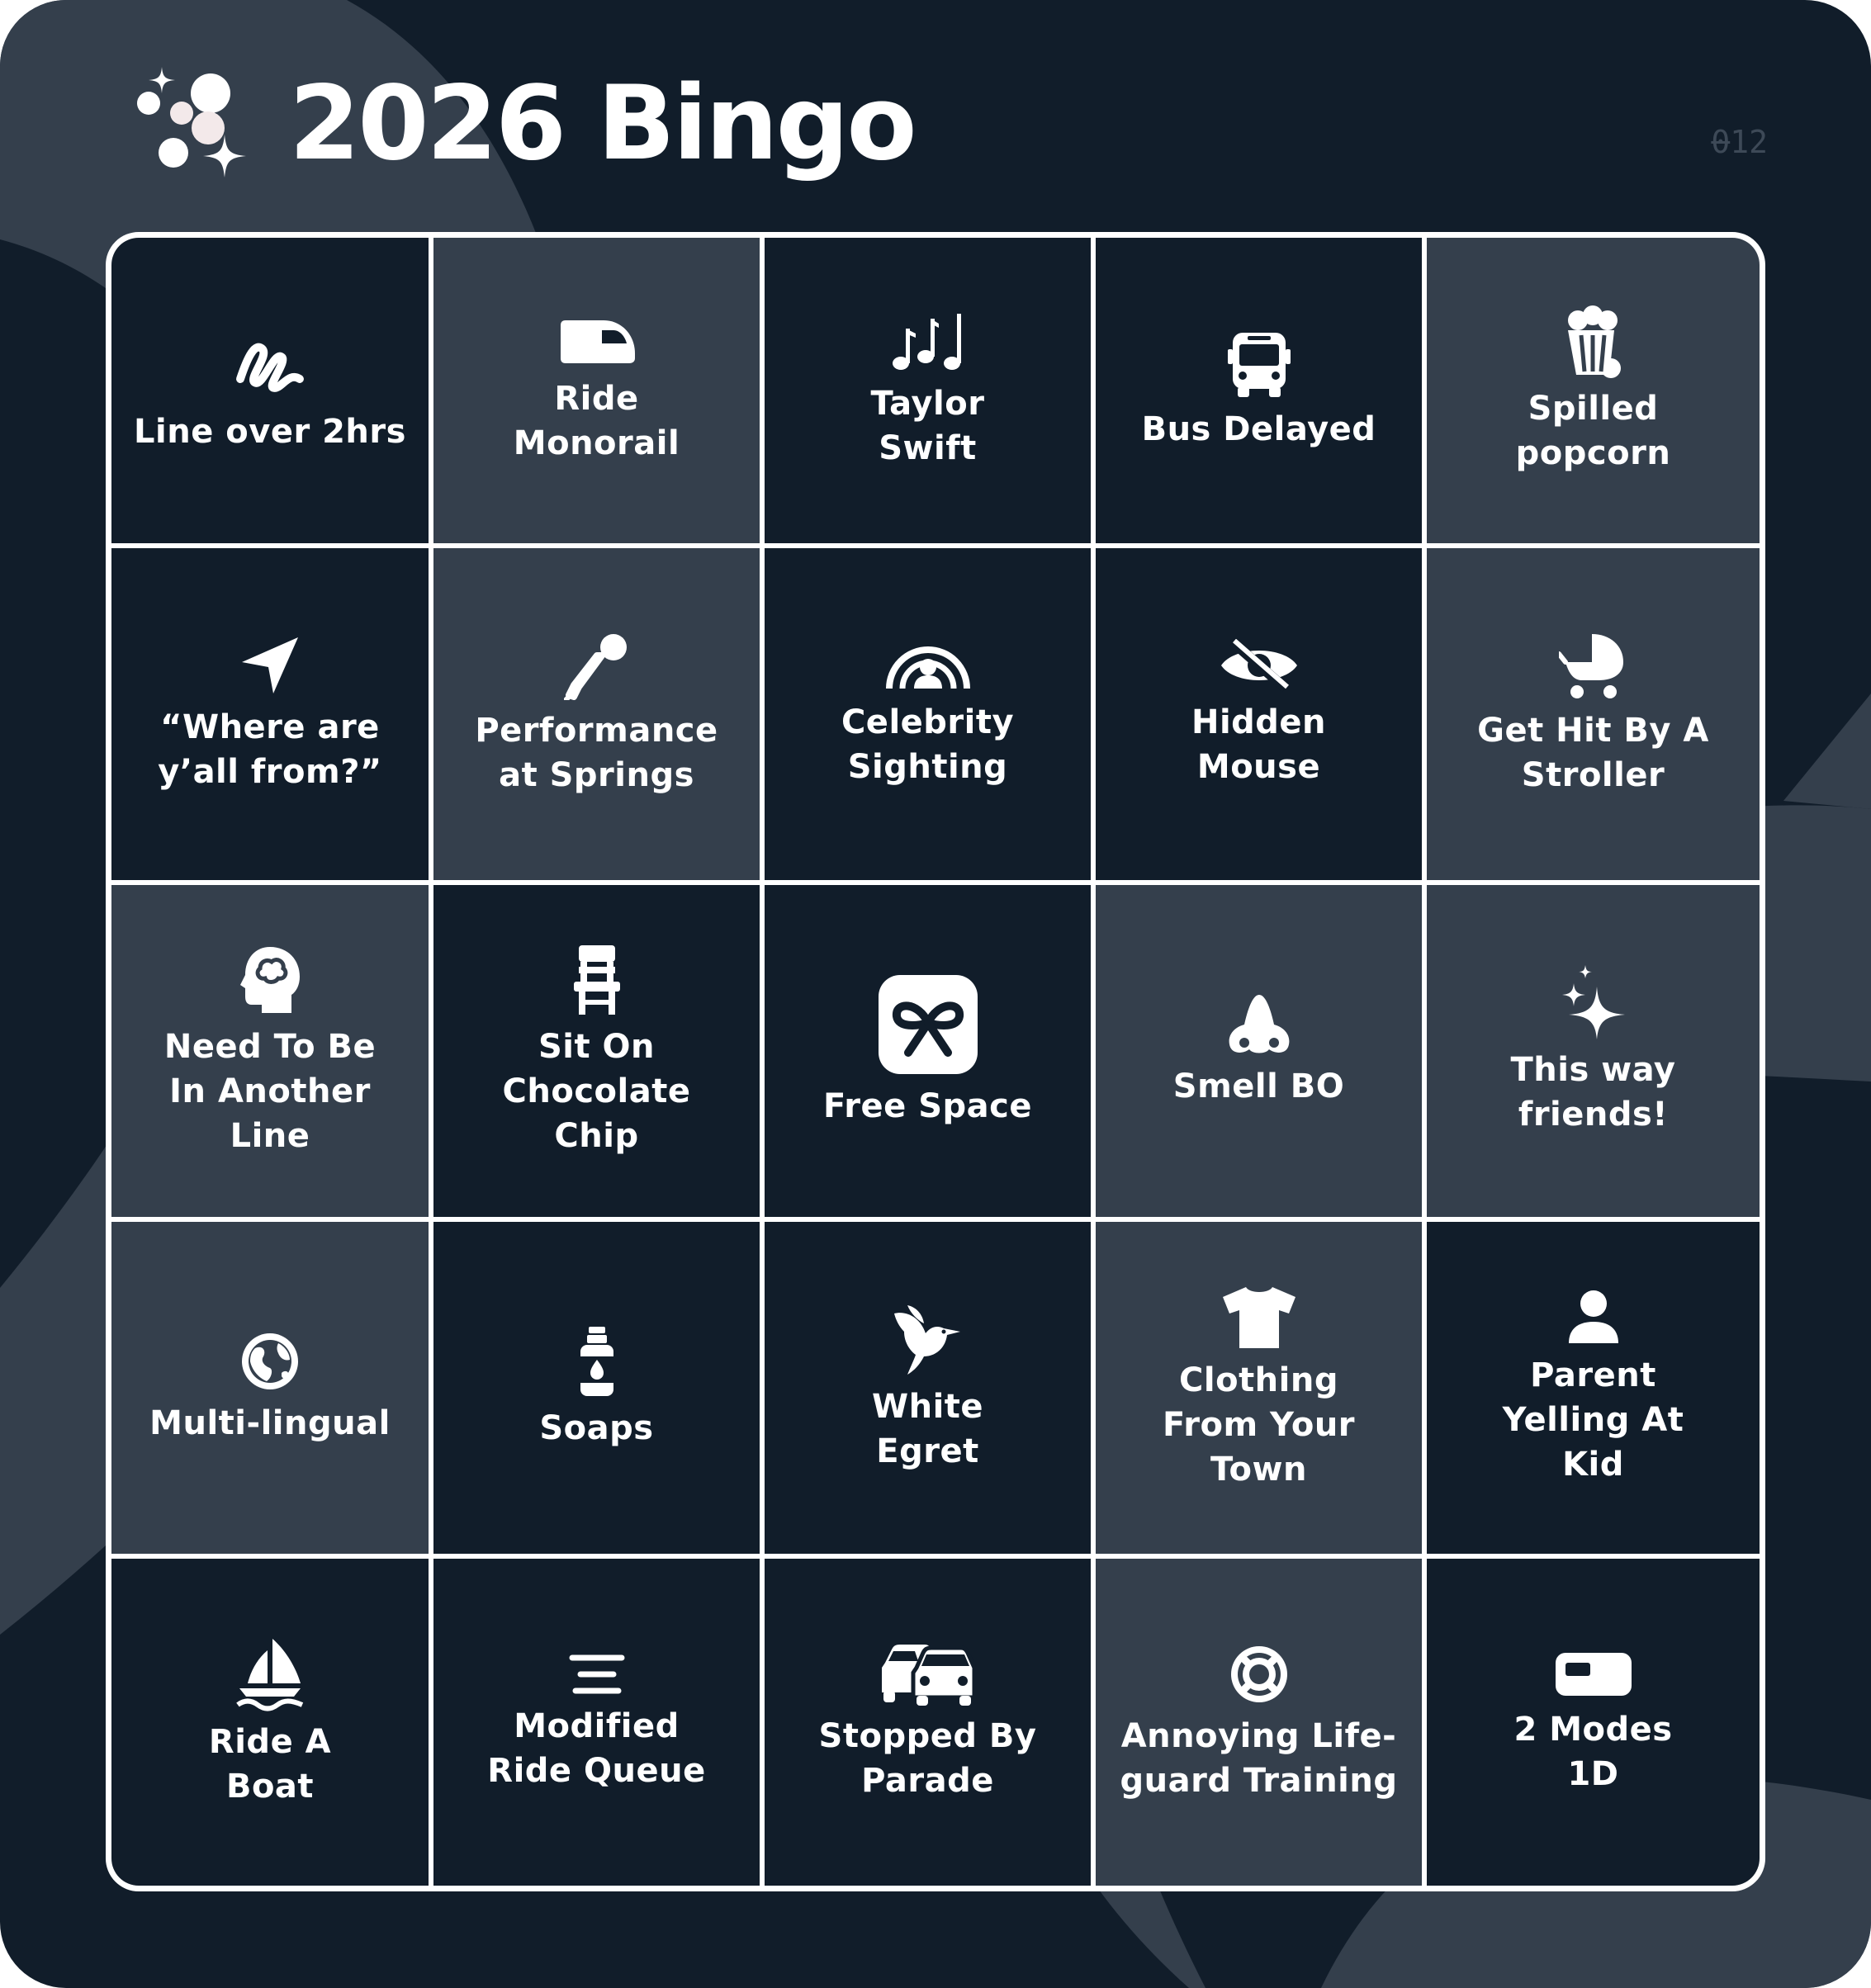  What do you see at coordinates (1258, 1086) in the screenshot?
I see `bingo-cell-label: Smell BO` at bounding box center [1258, 1086].